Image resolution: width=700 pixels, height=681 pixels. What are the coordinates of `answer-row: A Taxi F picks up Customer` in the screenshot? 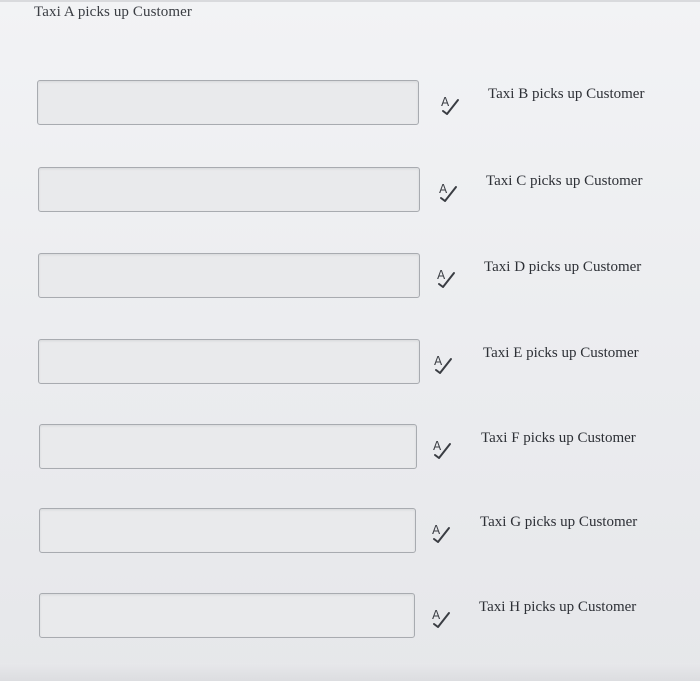 It's located at (359, 454).